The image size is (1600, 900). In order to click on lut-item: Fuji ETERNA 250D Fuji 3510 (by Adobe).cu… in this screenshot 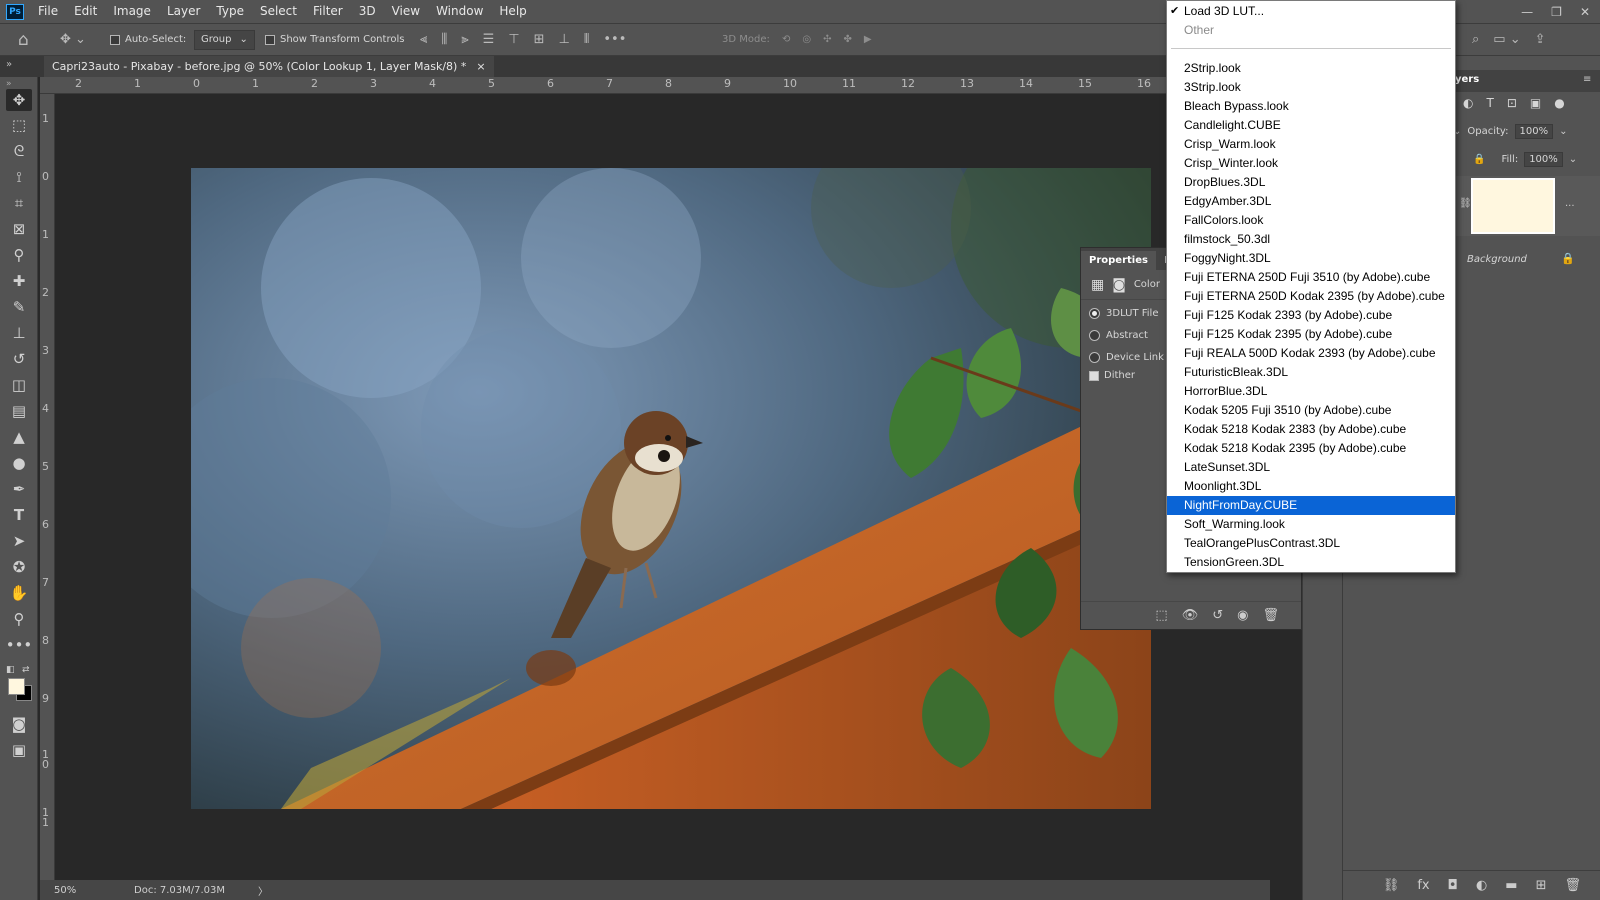, I will do `click(1311, 277)`.